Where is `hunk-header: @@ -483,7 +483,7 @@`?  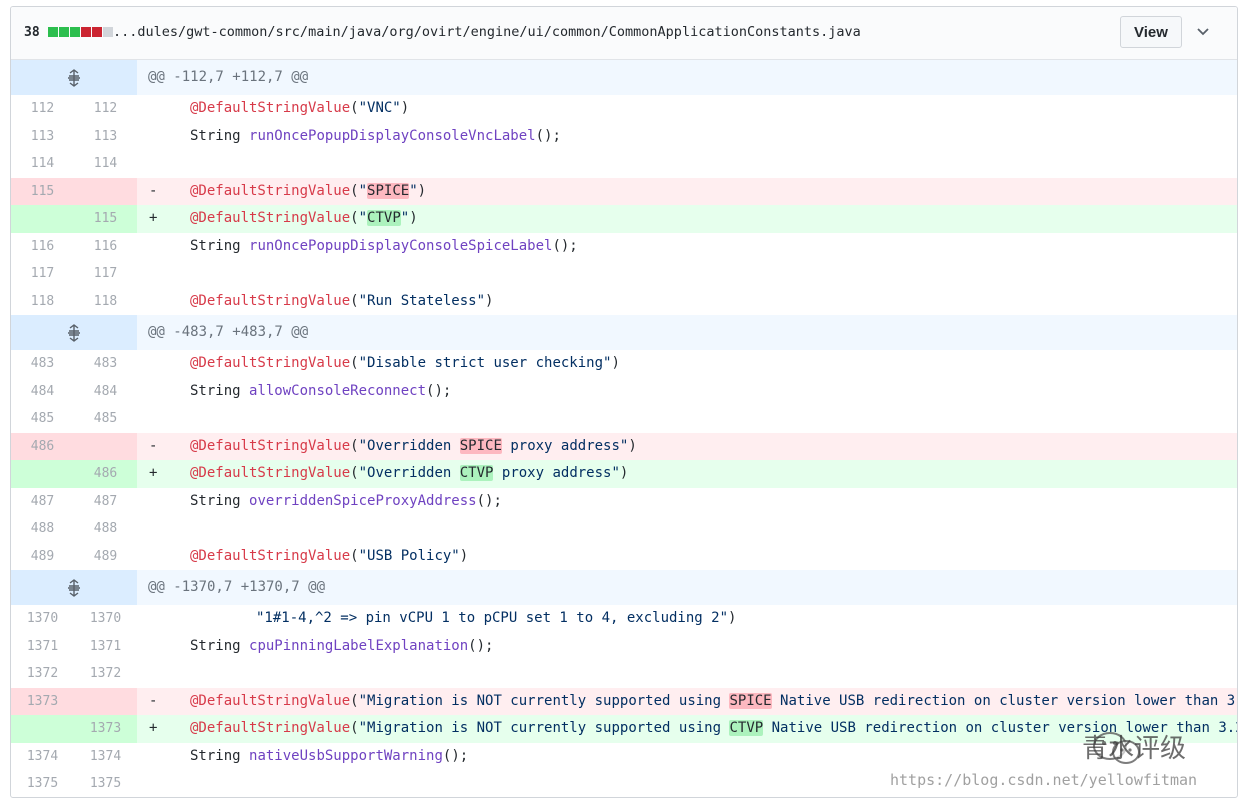 hunk-header: @@ -483,7 +483,7 @@ is located at coordinates (624, 332).